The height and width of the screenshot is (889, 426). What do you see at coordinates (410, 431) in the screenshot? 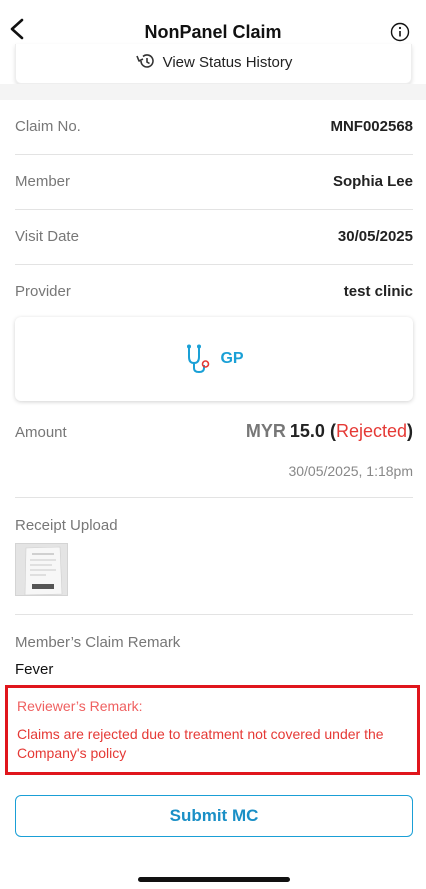
I see `amount-close-paren: )` at bounding box center [410, 431].